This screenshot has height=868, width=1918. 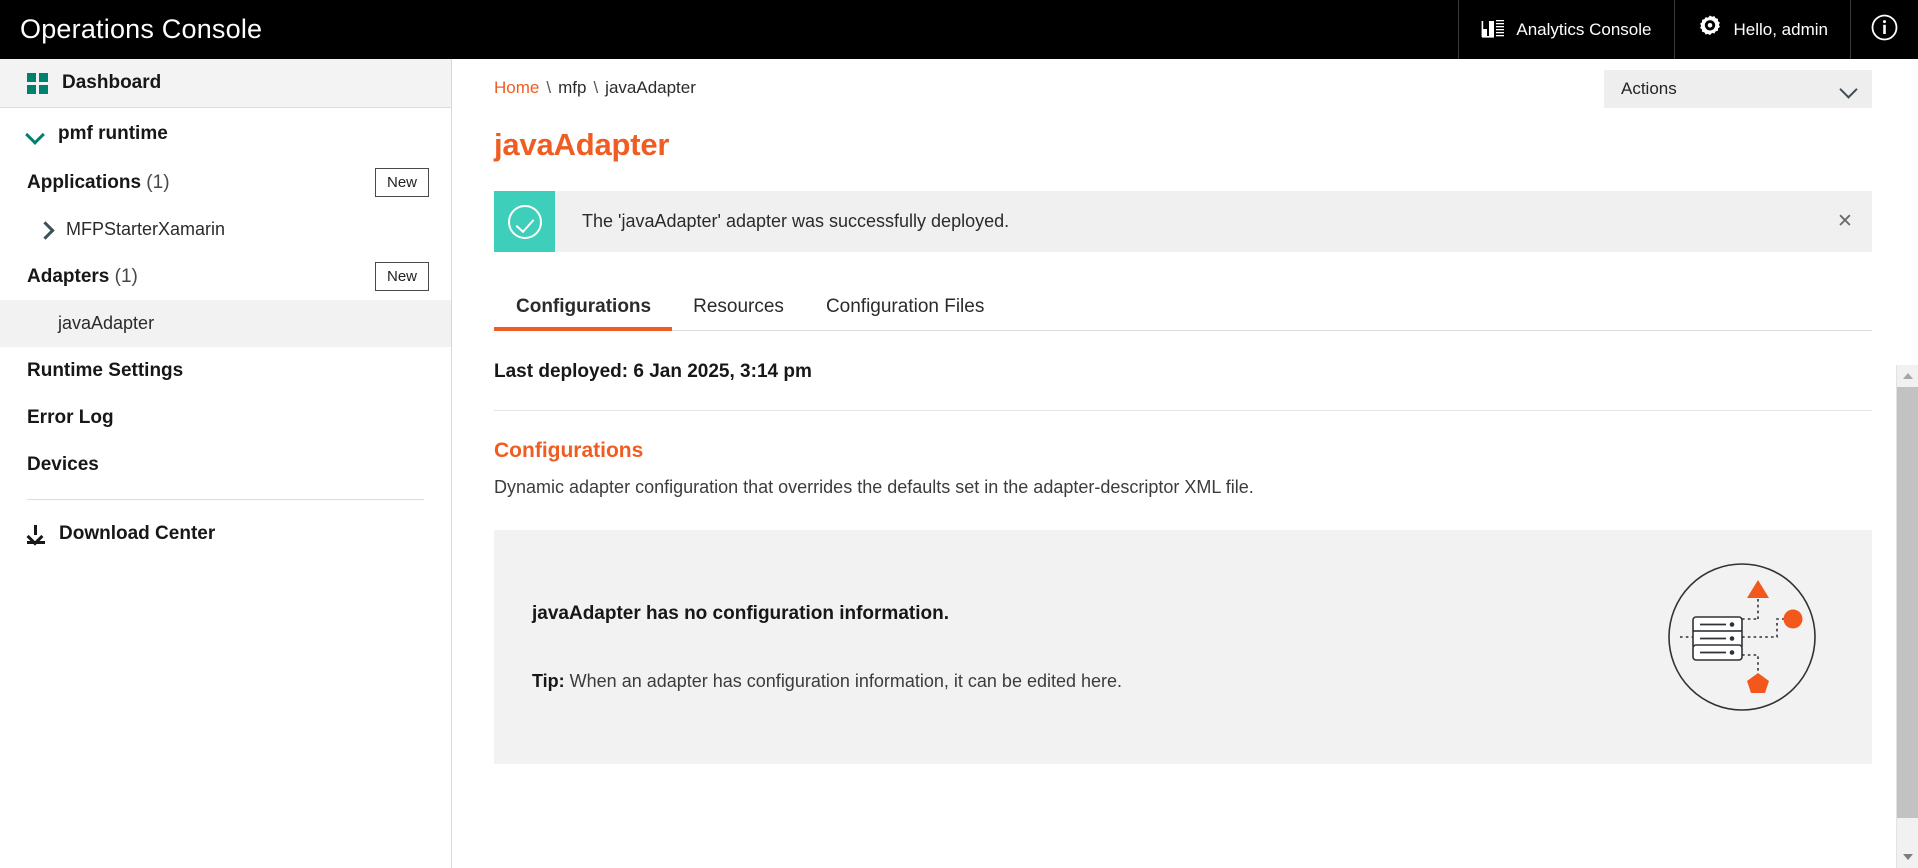 I want to click on sidebar-group-applications: Applications (1) New, so click(x=225, y=182).